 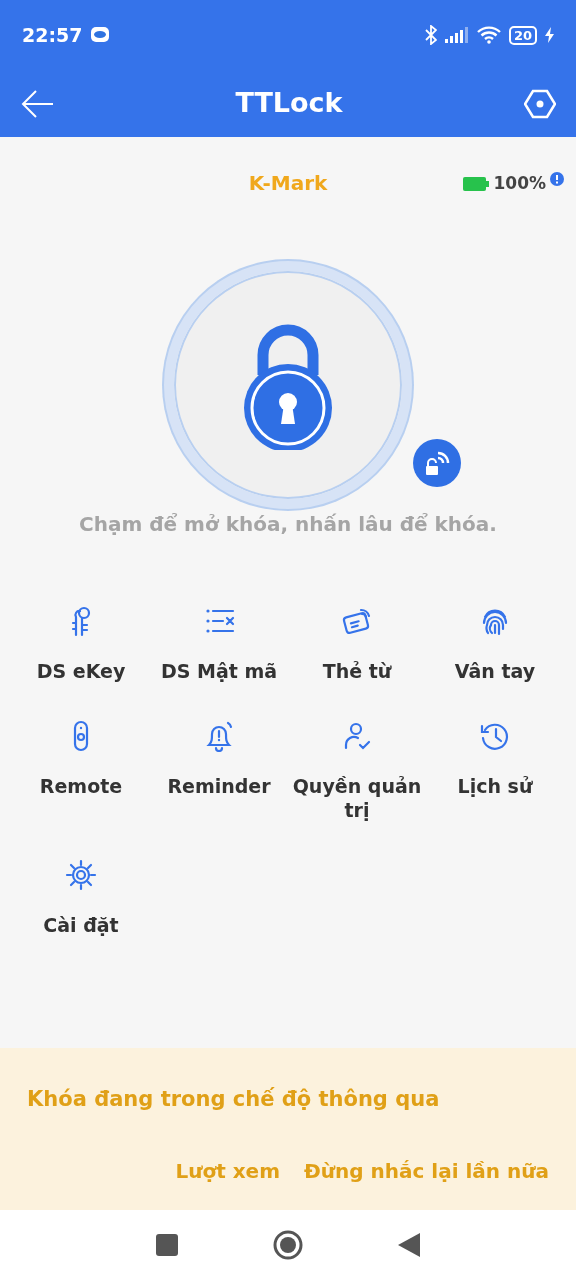 I want to click on menu-item: Cài đặt, so click(x=81, y=898).